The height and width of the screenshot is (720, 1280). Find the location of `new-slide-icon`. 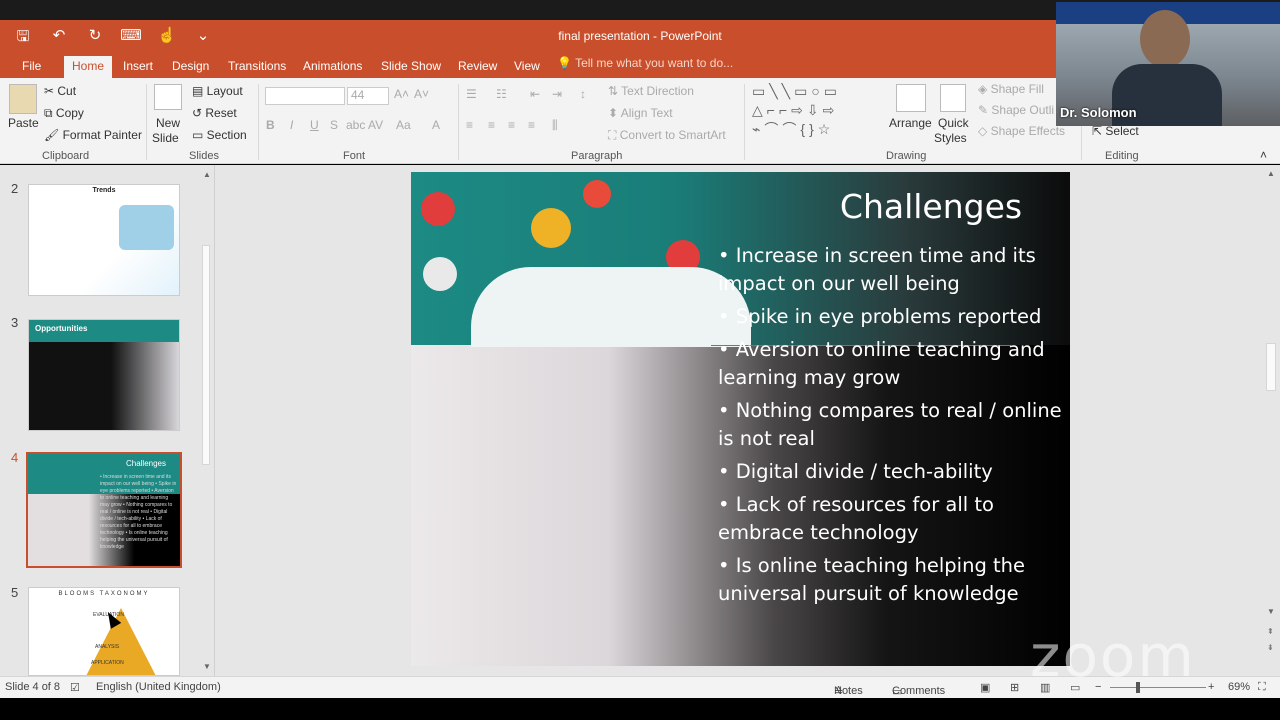

new-slide-icon is located at coordinates (168, 97).